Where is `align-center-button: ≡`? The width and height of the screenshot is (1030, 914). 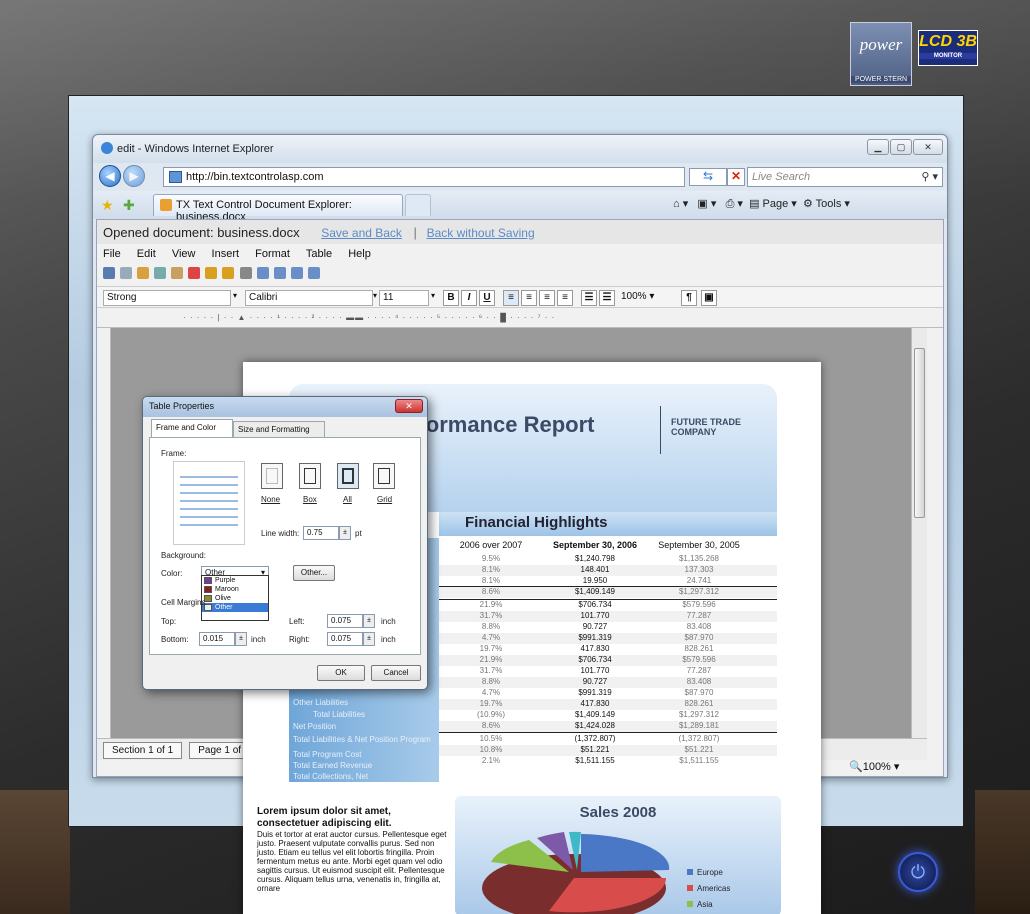
align-center-button: ≡ is located at coordinates (529, 298).